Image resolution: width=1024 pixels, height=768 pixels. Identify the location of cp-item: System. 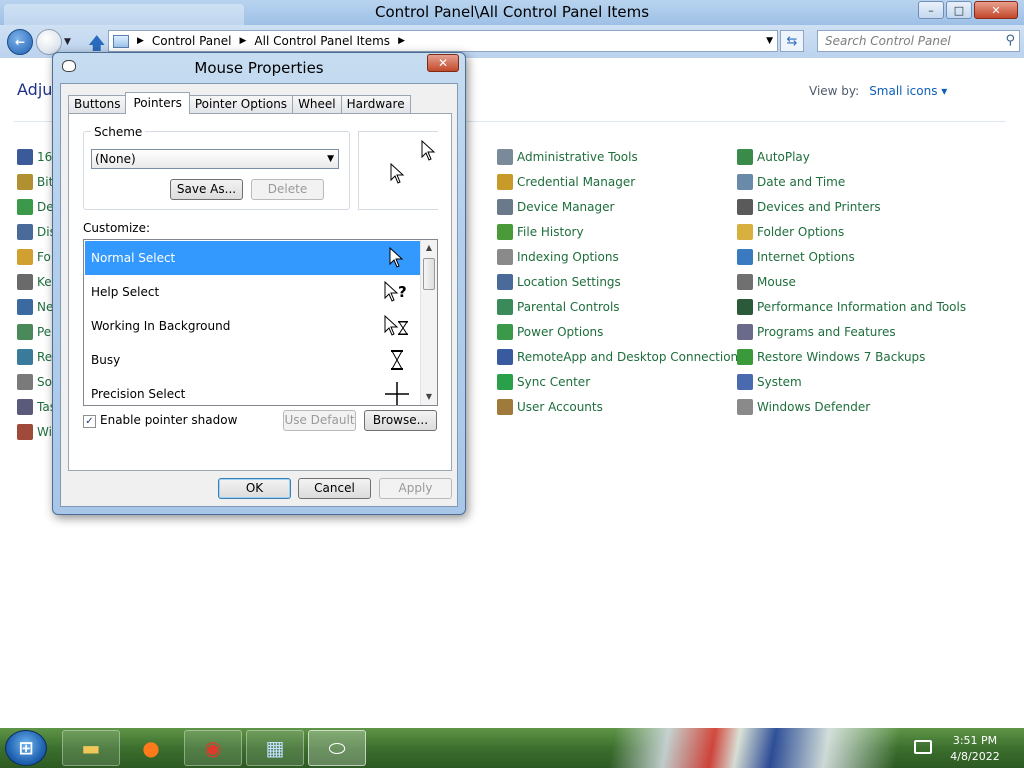
(769, 382).